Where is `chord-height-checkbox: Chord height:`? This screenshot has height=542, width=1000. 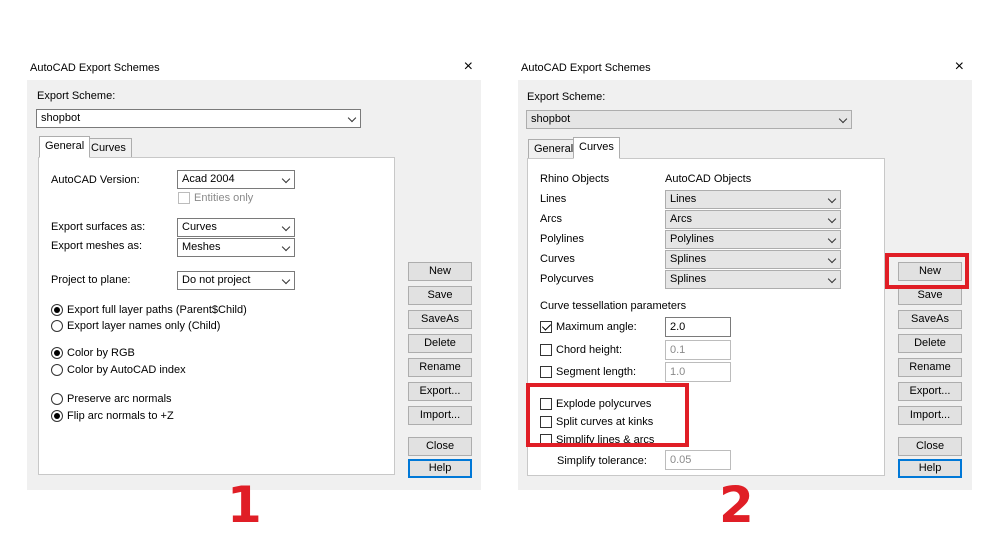
chord-height-checkbox: Chord height: is located at coordinates (581, 350).